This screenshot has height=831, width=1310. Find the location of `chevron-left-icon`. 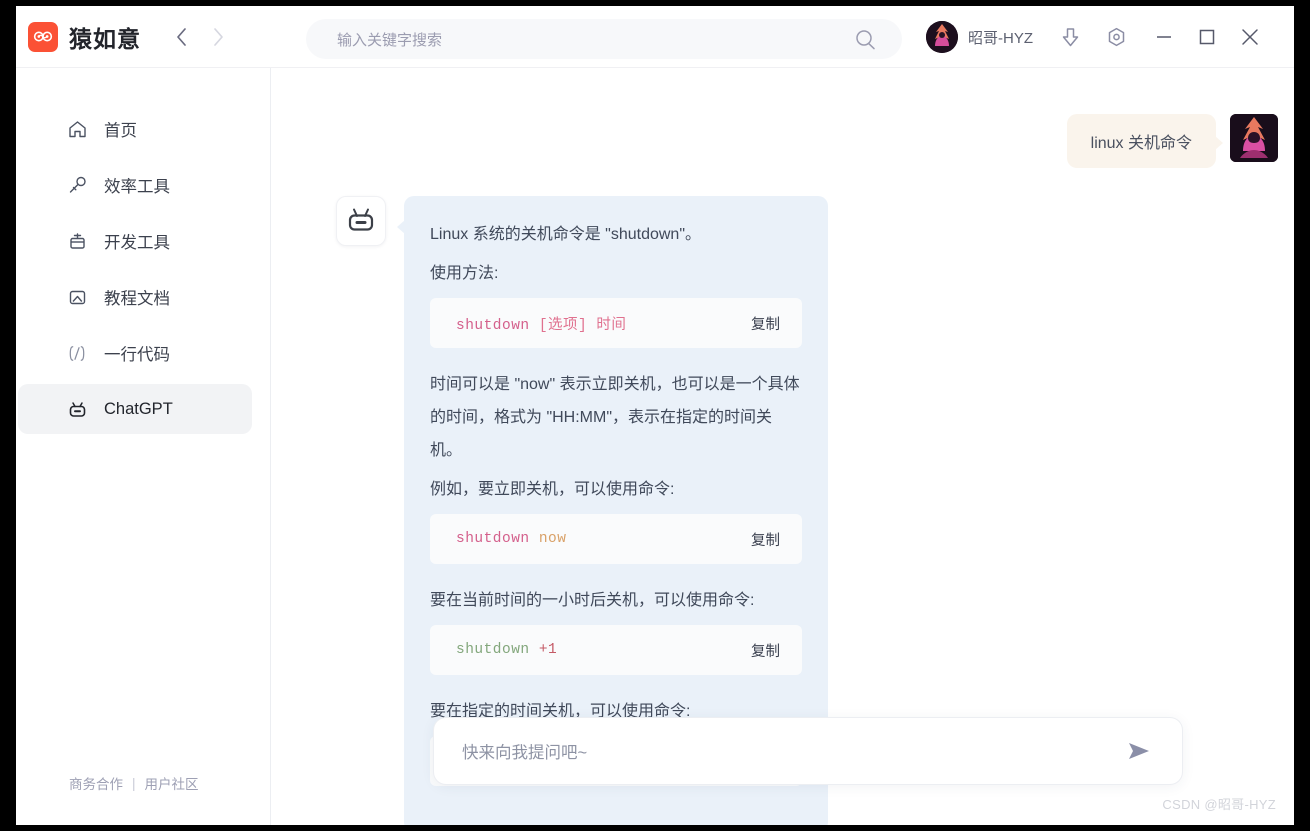

chevron-left-icon is located at coordinates (181, 37).